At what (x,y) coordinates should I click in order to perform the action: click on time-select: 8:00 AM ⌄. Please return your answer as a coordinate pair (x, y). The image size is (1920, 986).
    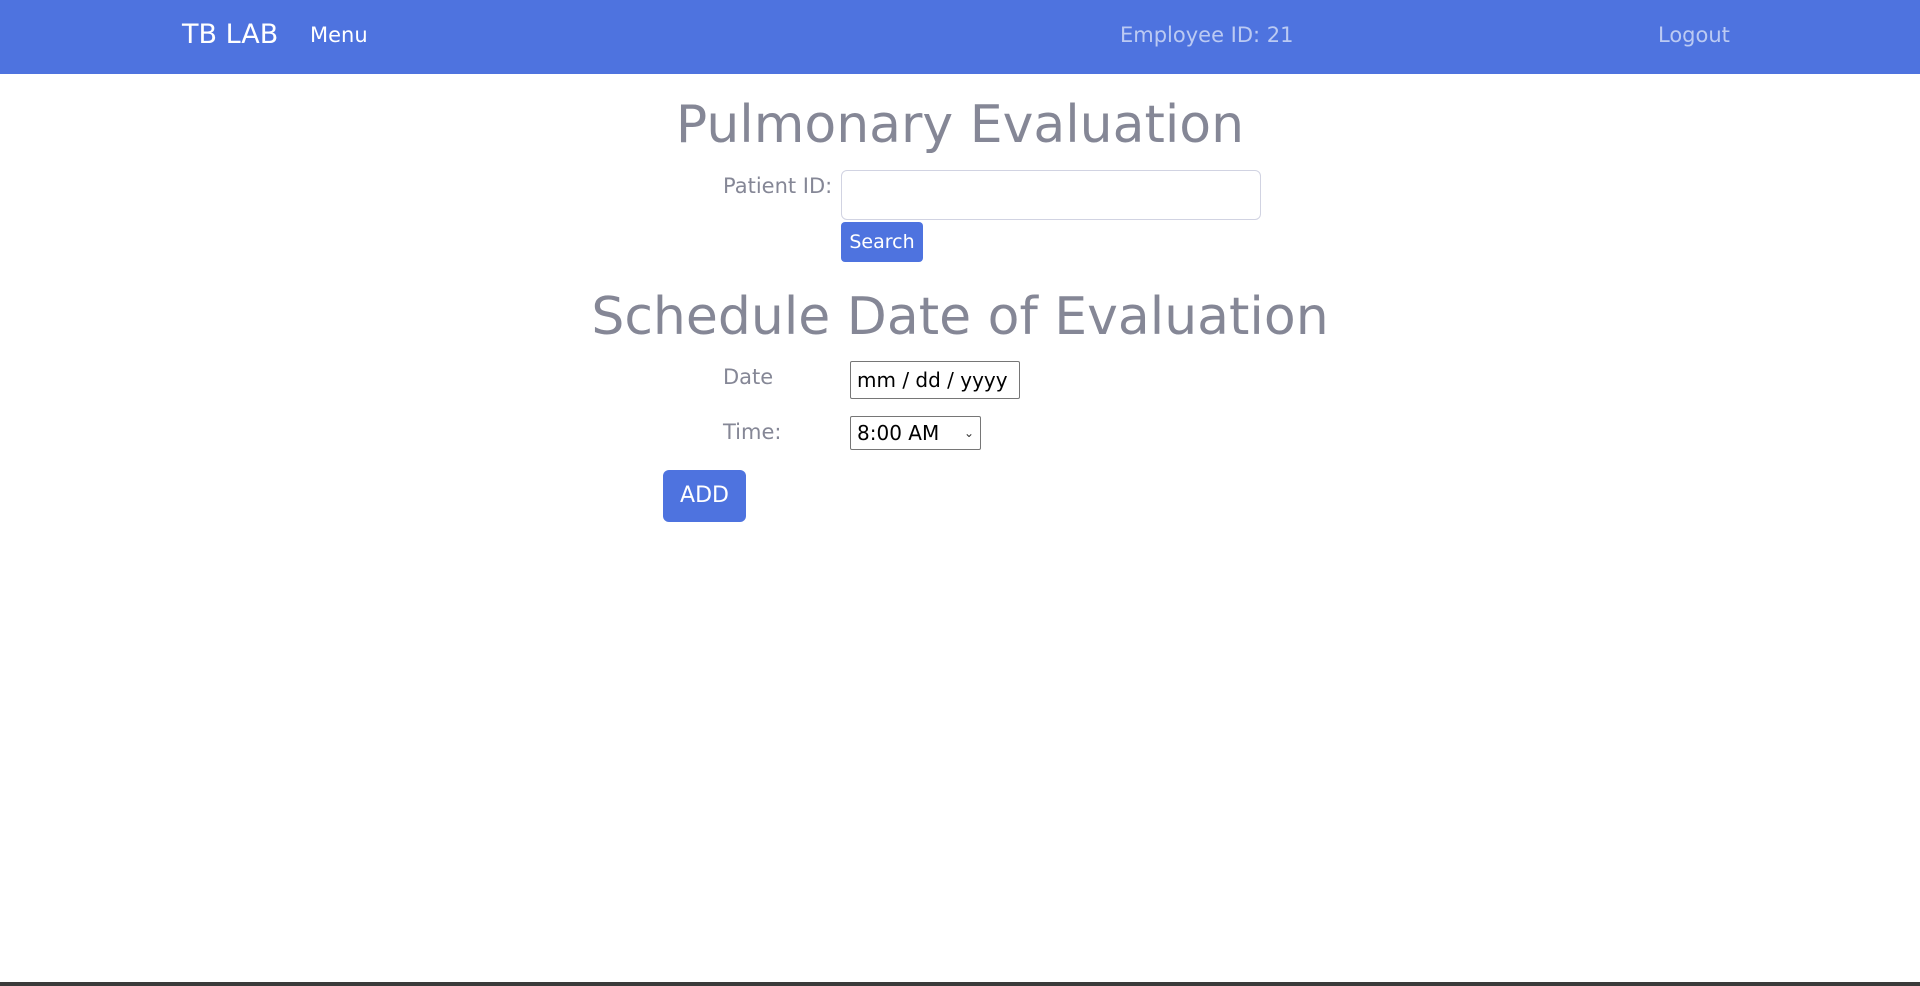
    Looking at the image, I should click on (915, 433).